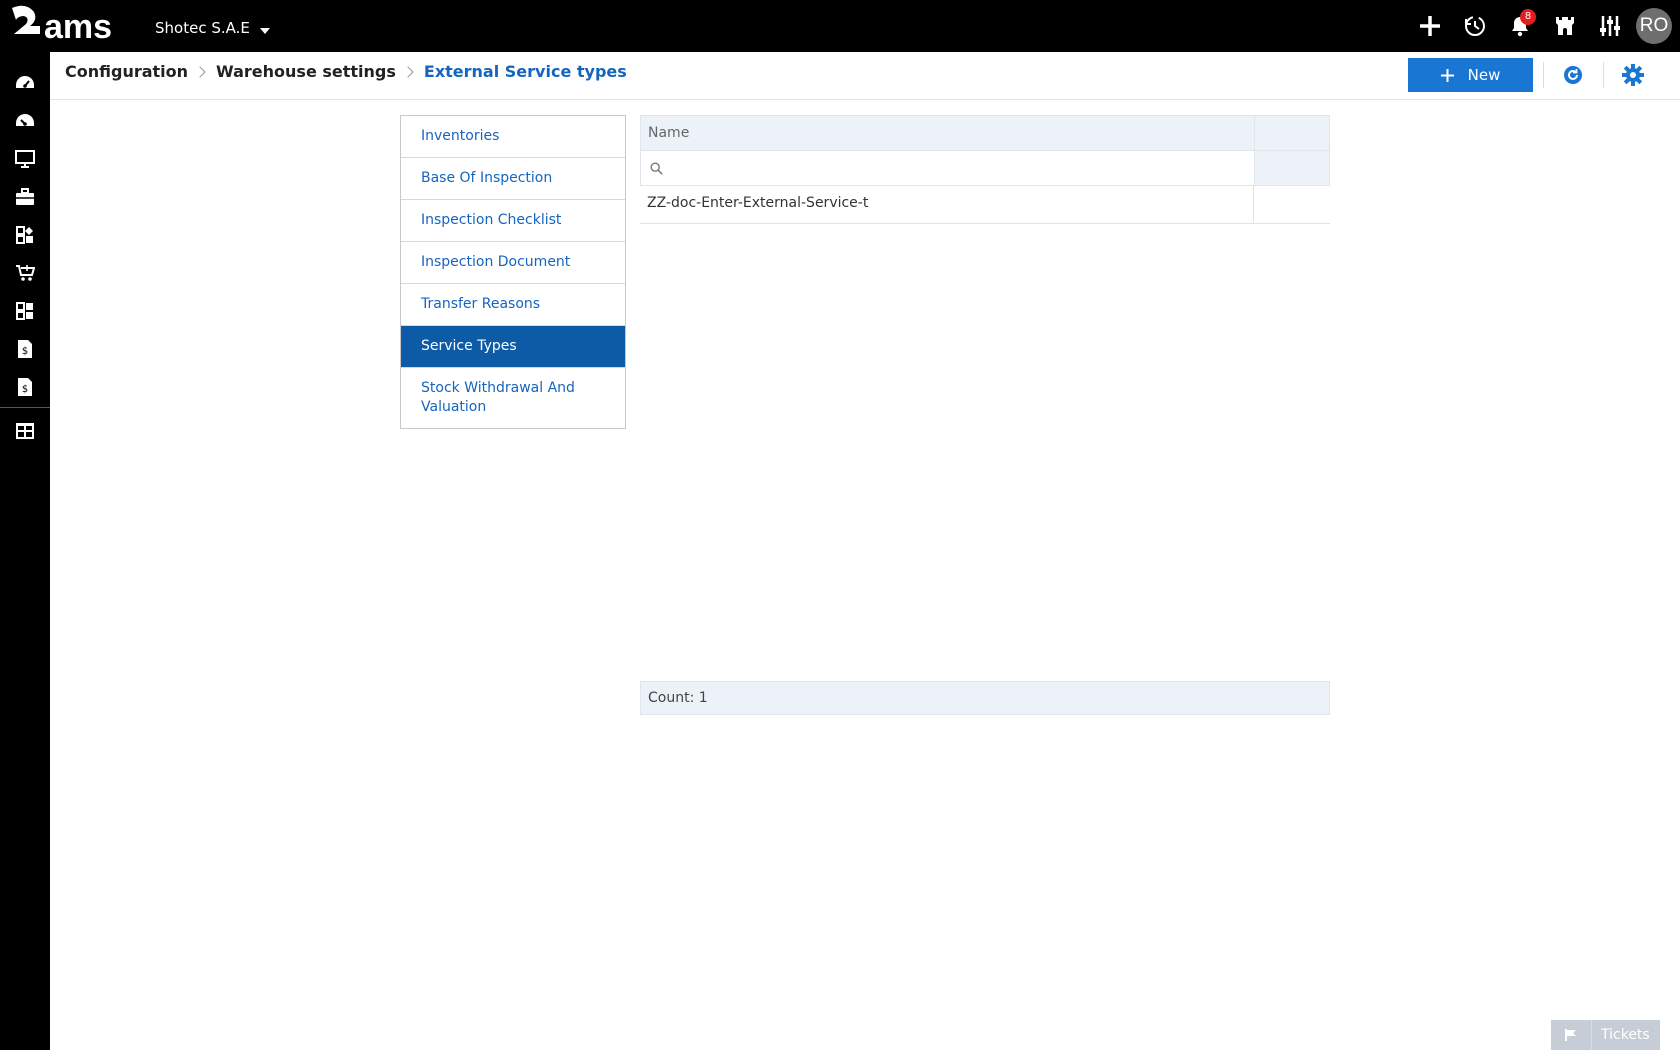 The image size is (1680, 1050). Describe the element at coordinates (948, 133) in the screenshot. I see `column-header-name: Name` at that location.